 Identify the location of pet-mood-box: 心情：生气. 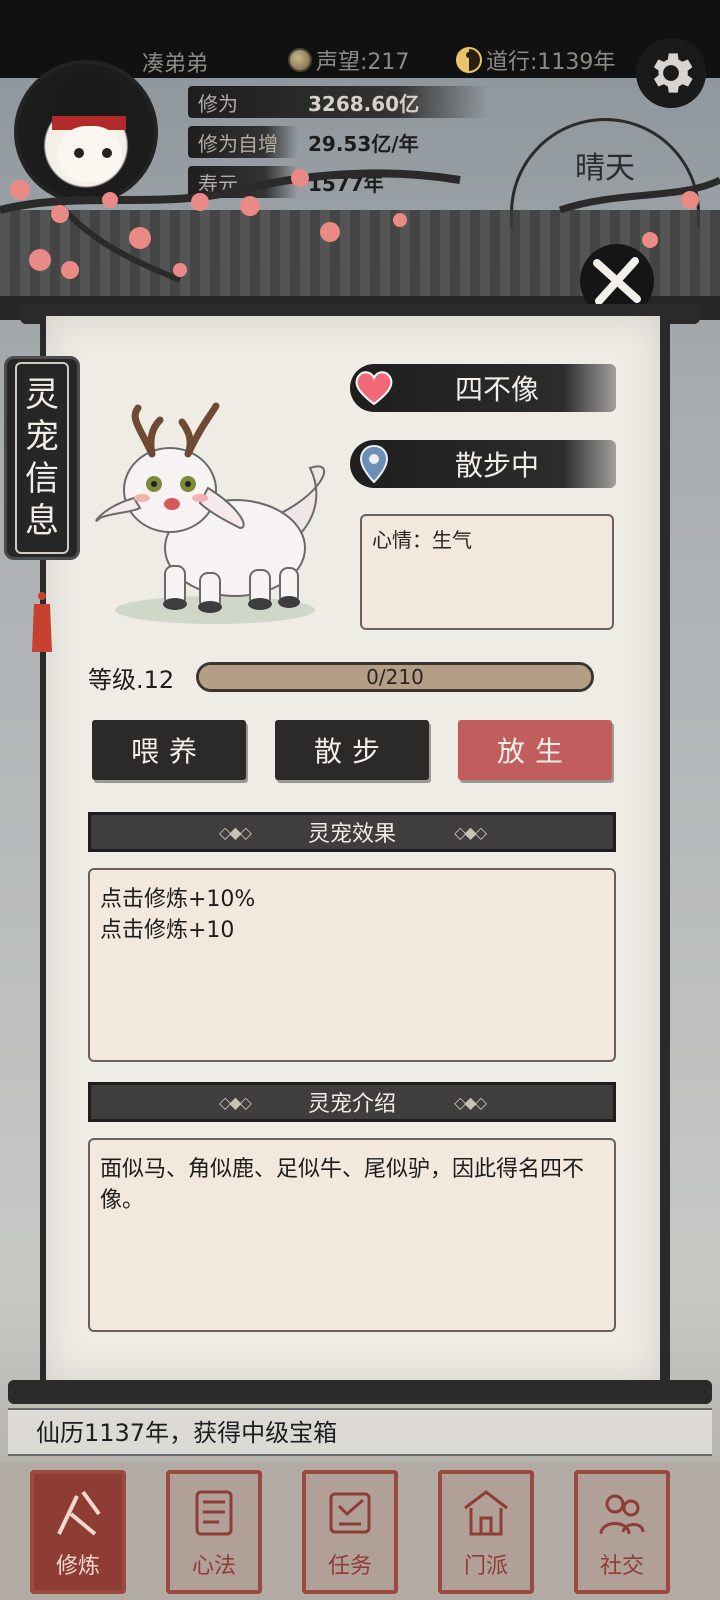
(487, 572).